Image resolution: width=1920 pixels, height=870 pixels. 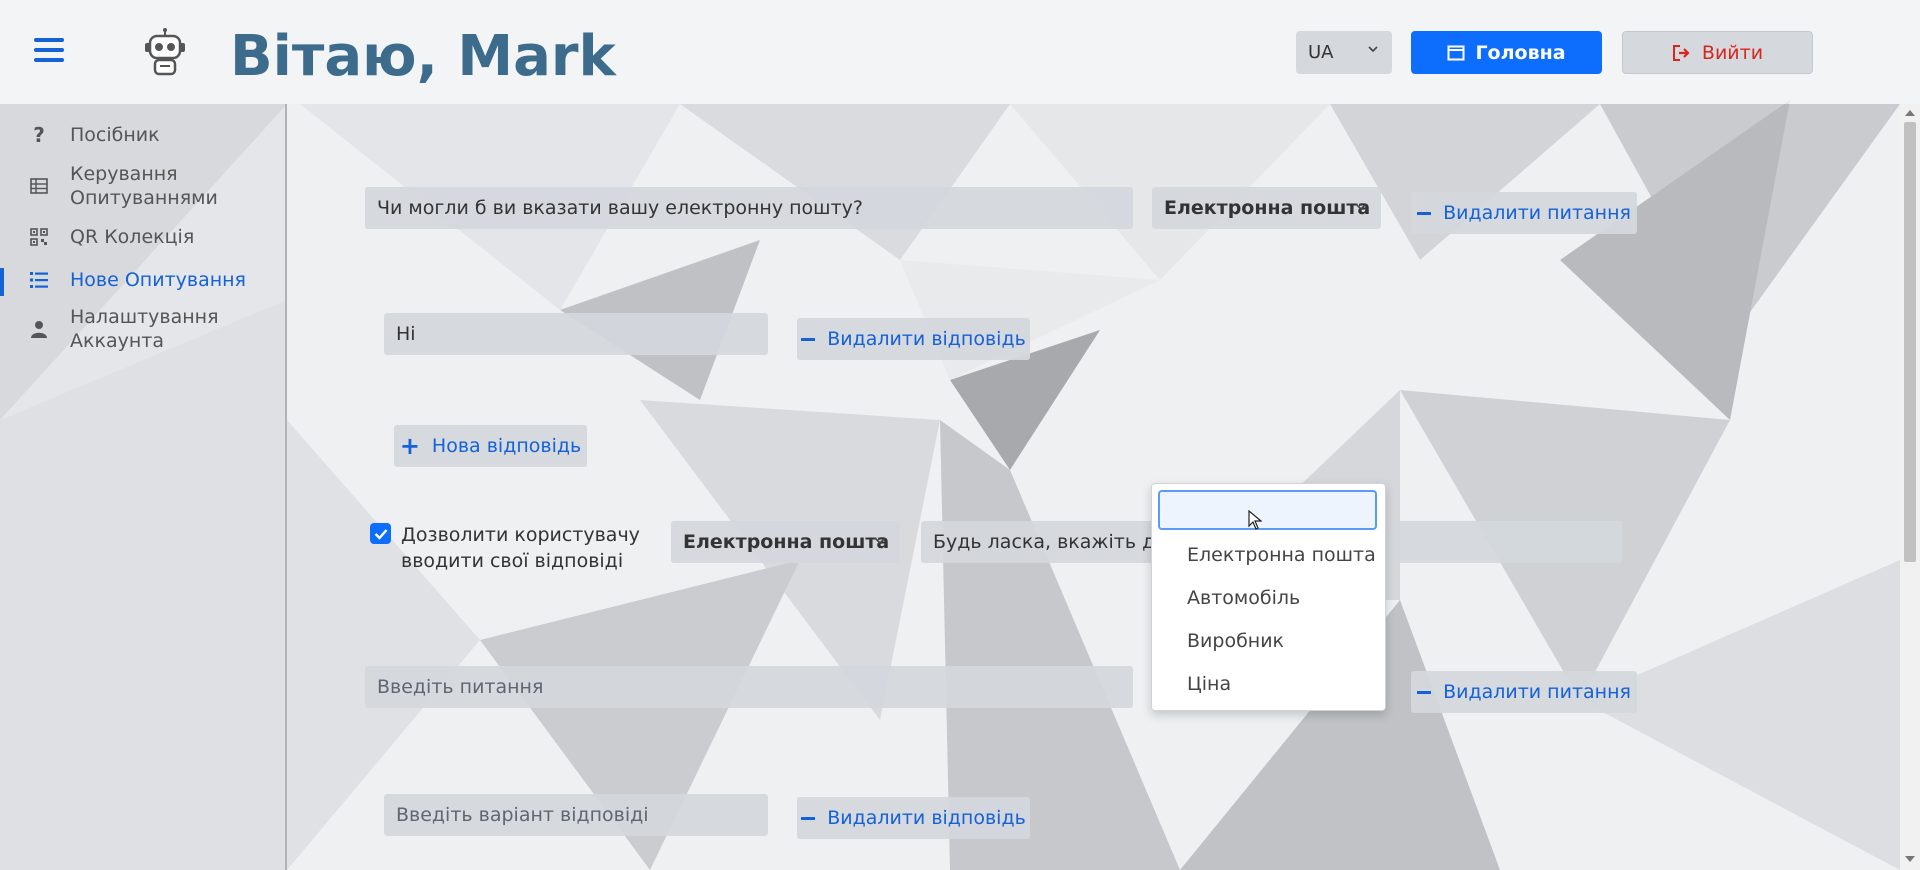 What do you see at coordinates (144, 186) in the screenshot?
I see `sidebar-item-label: Керування Опитуваннями` at bounding box center [144, 186].